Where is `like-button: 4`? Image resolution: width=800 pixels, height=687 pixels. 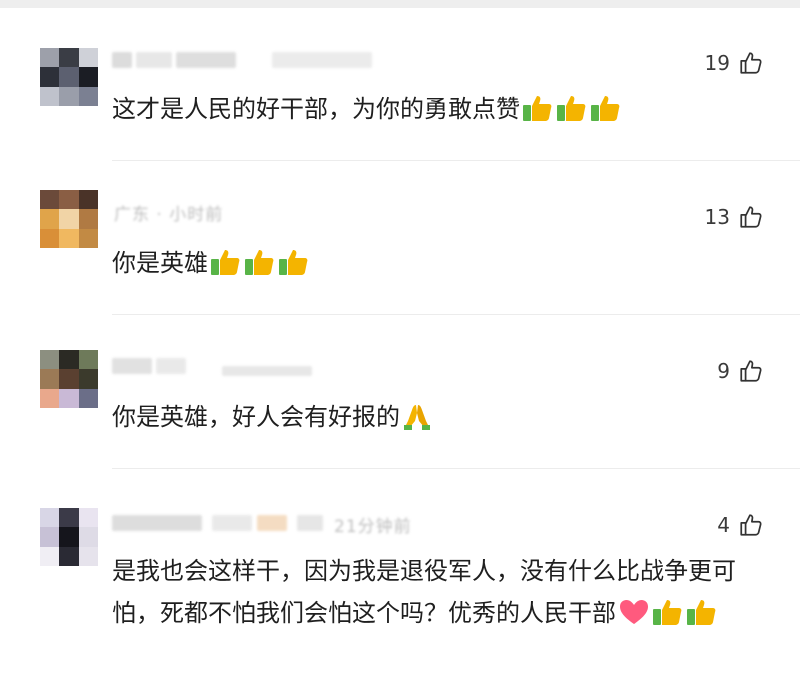
like-button: 4 is located at coordinates (740, 525).